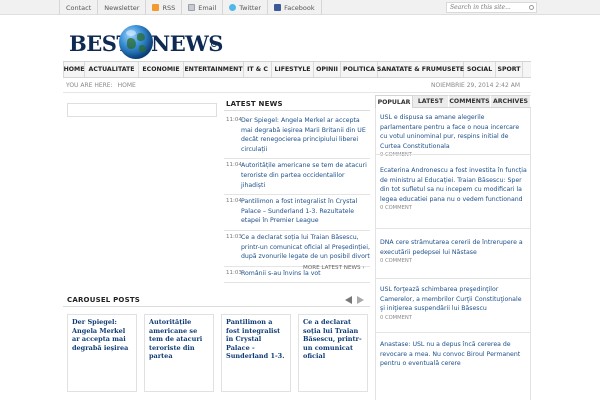 The height and width of the screenshot is (400, 600). Describe the element at coordinates (475, 85) in the screenshot. I see `current-datetime: NOIEMBRIE 29, 2014 2:42 AM` at that location.